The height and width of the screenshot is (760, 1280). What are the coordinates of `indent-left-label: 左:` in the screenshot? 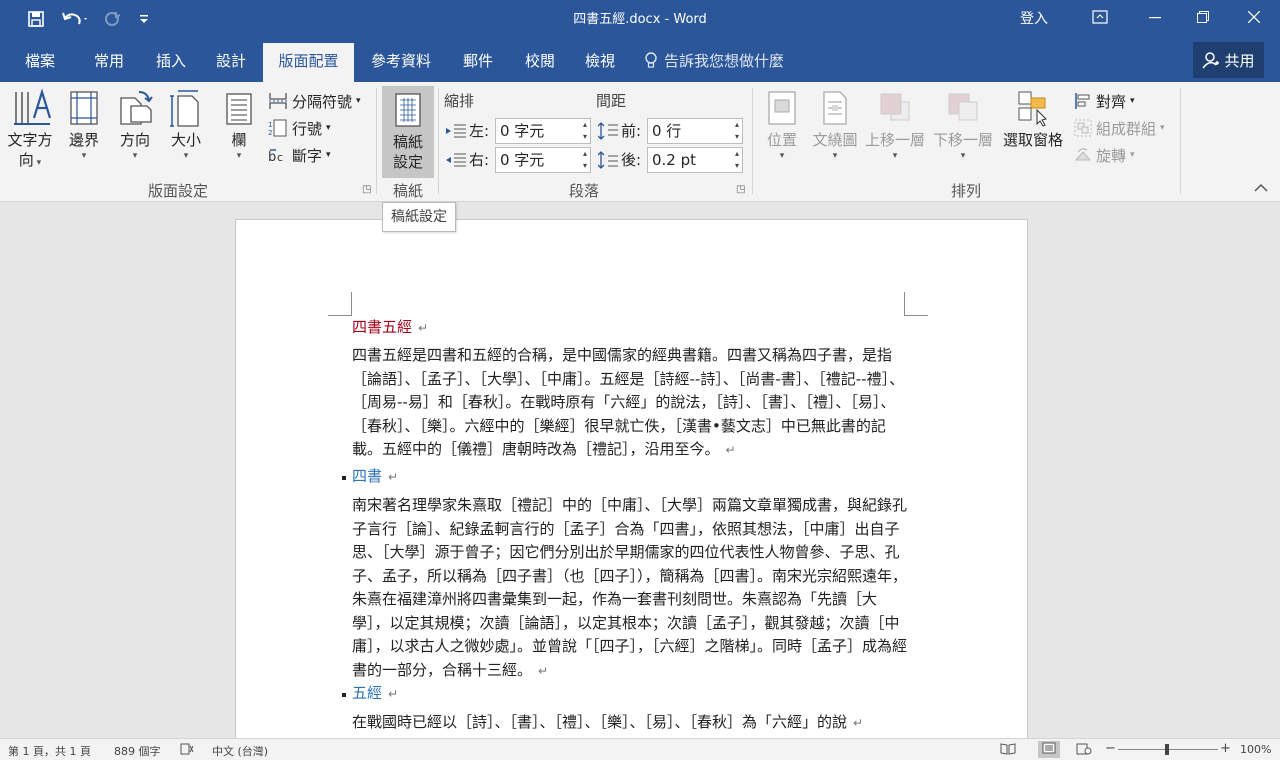 It's located at (467, 130).